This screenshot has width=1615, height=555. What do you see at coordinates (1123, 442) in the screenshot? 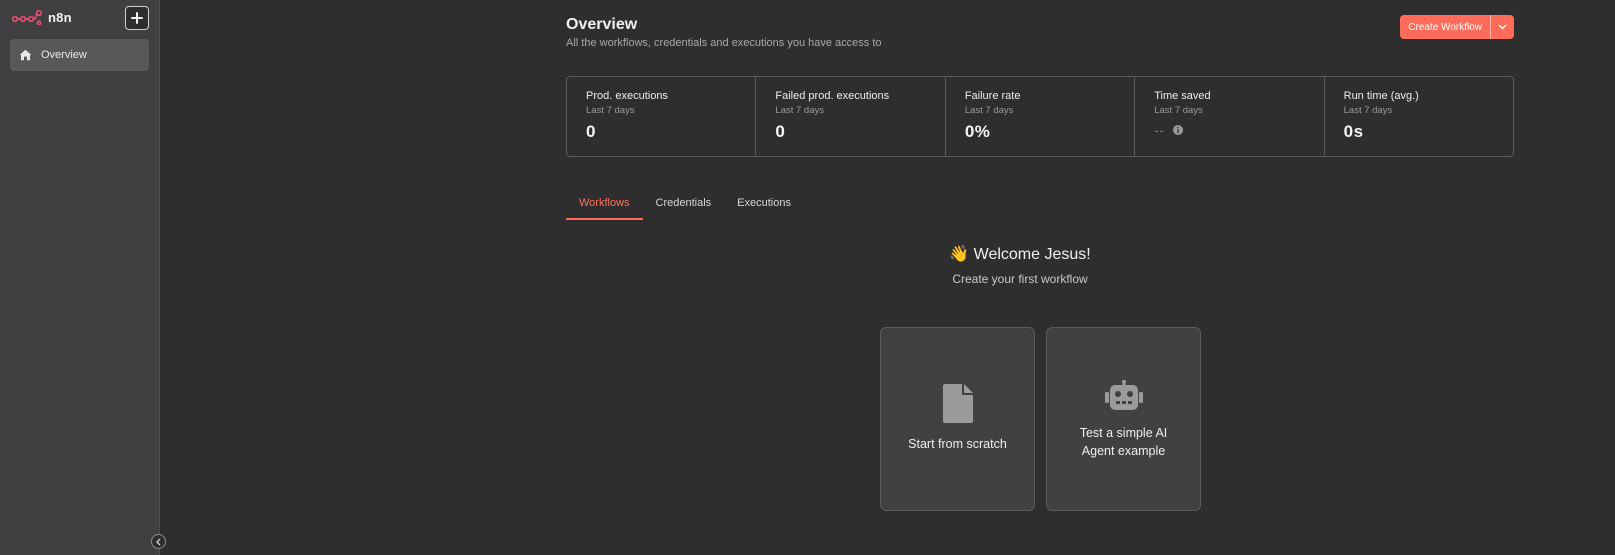
I see `card-label: Test a simple AI Agent example` at bounding box center [1123, 442].